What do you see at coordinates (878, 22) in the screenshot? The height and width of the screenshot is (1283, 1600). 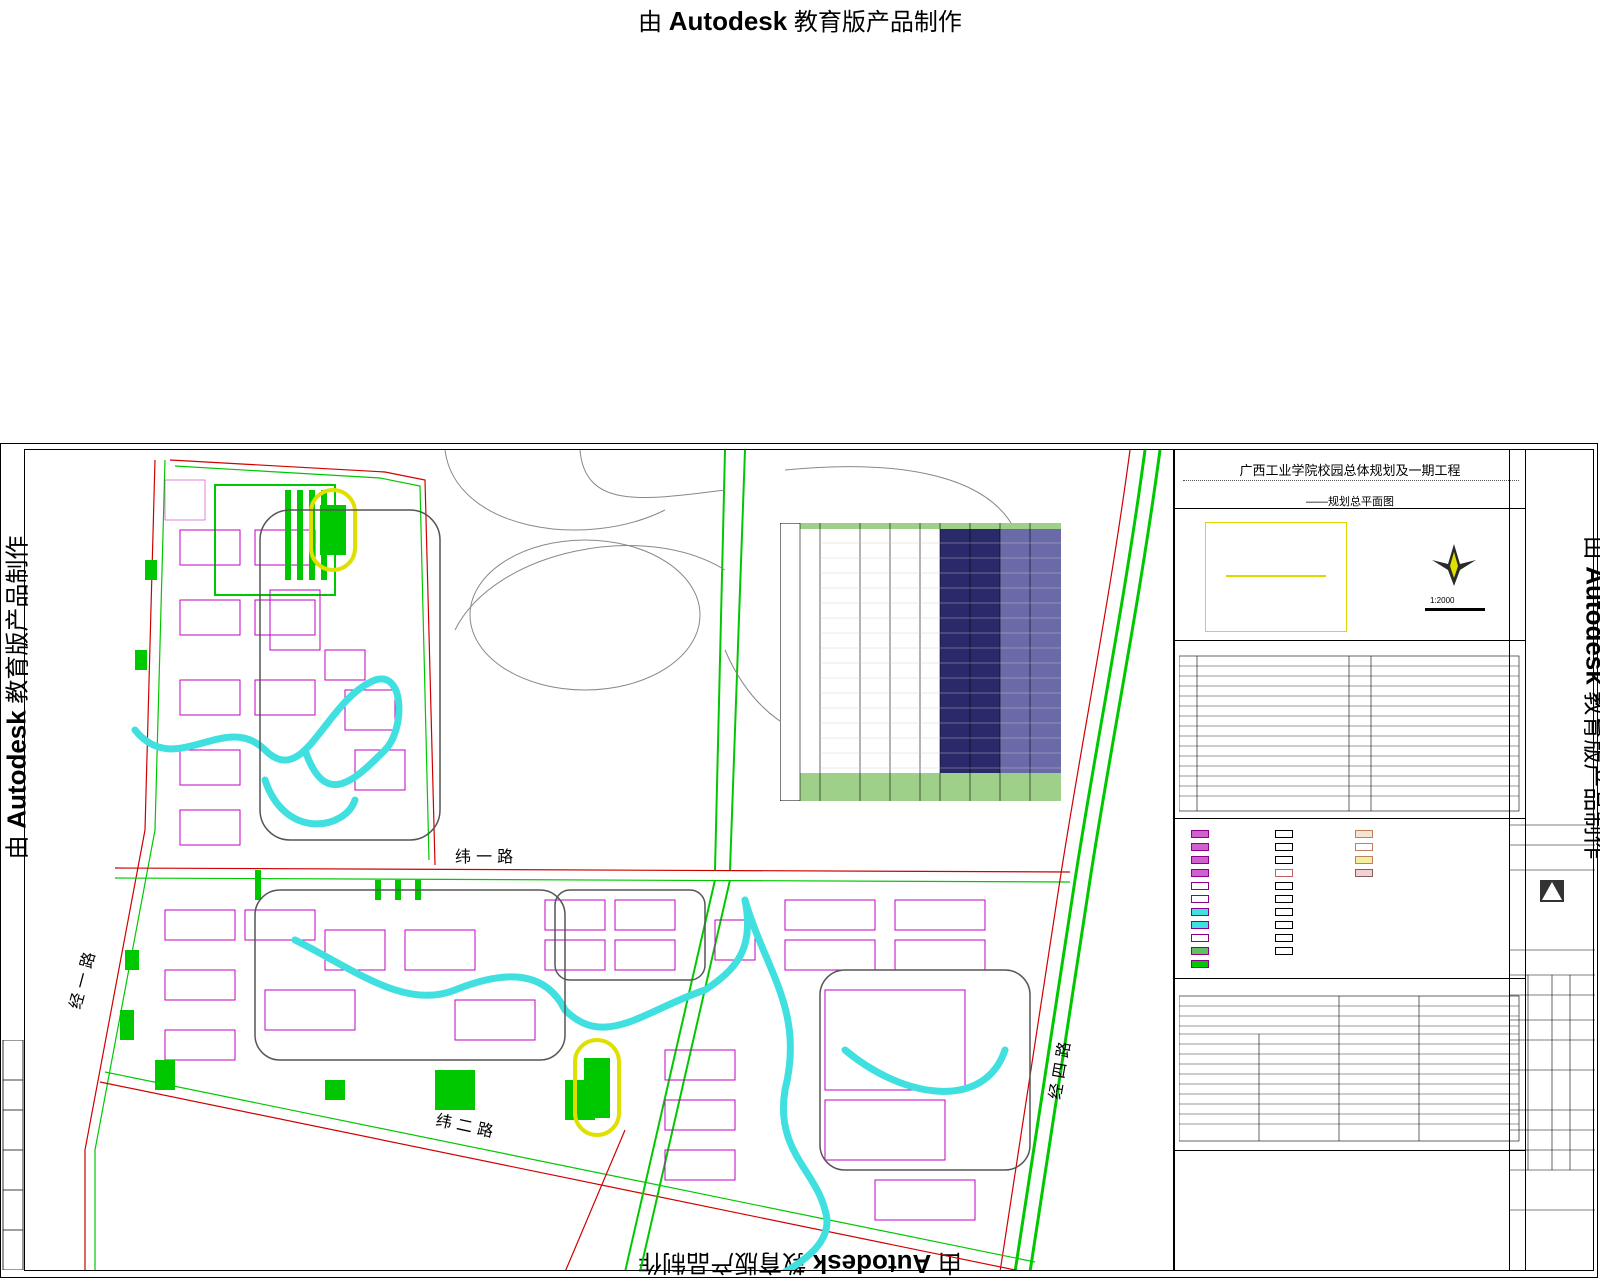 I see `watermark-suffix: 教育版产品制作` at bounding box center [878, 22].